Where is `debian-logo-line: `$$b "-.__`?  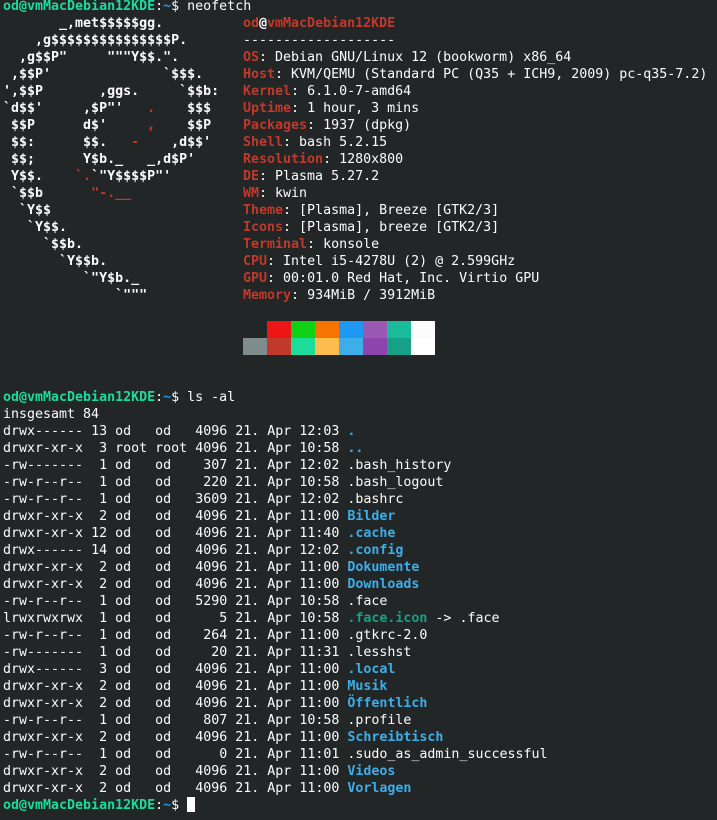 debian-logo-line: `$$b "-.__ is located at coordinates (67, 193).